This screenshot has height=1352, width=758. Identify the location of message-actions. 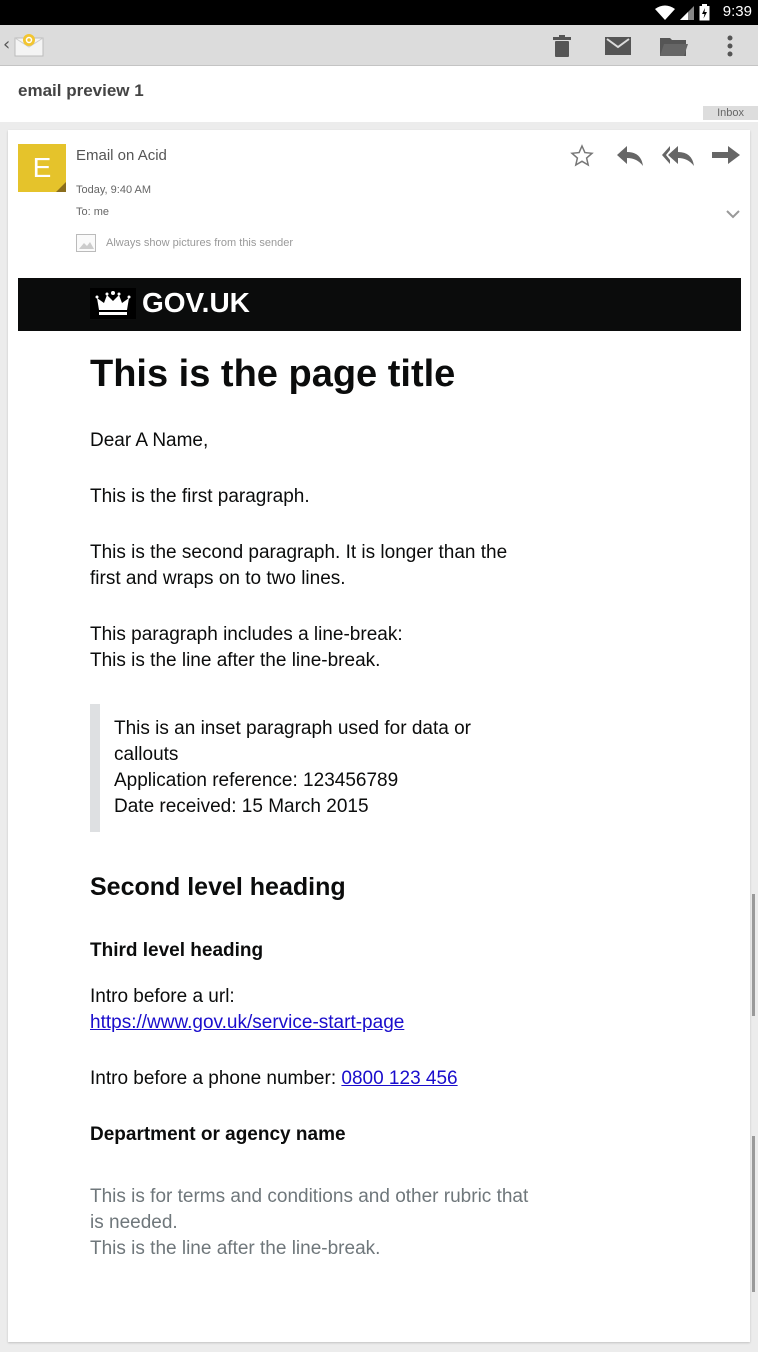
(654, 156).